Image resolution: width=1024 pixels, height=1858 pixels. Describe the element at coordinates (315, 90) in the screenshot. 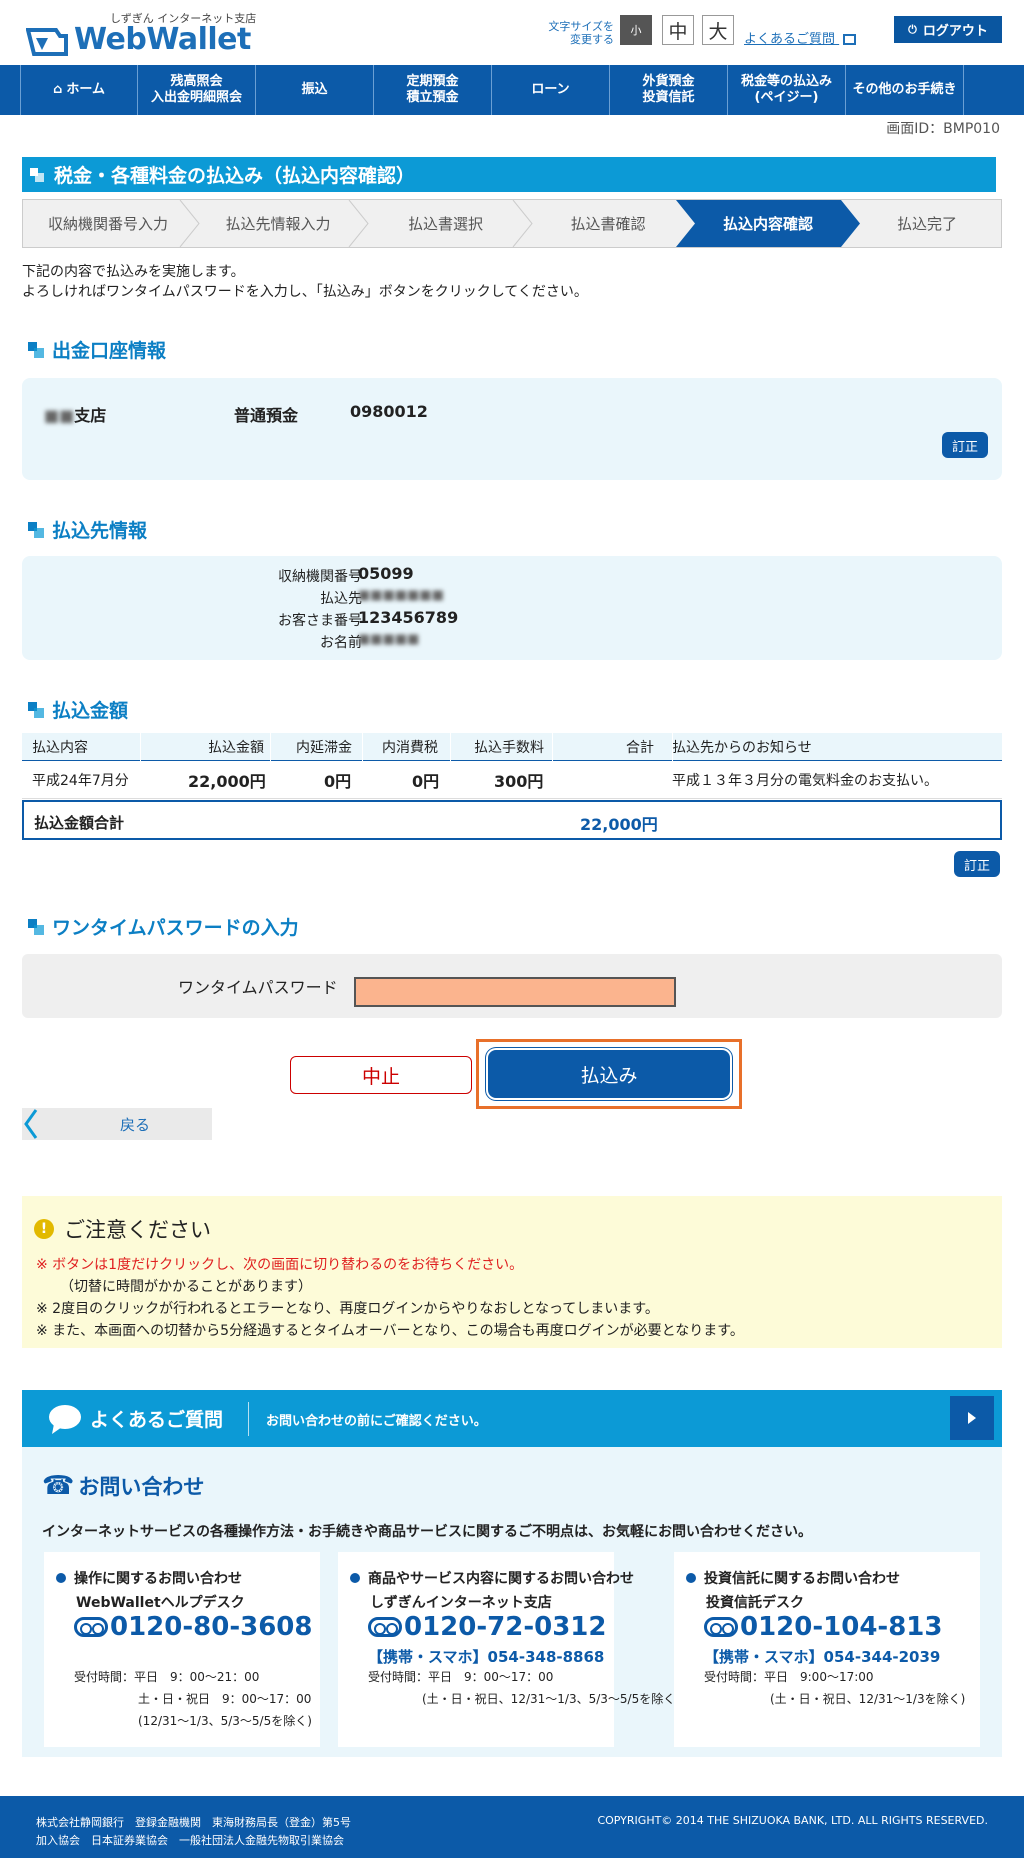

I see `nav-transfer: 振込` at that location.